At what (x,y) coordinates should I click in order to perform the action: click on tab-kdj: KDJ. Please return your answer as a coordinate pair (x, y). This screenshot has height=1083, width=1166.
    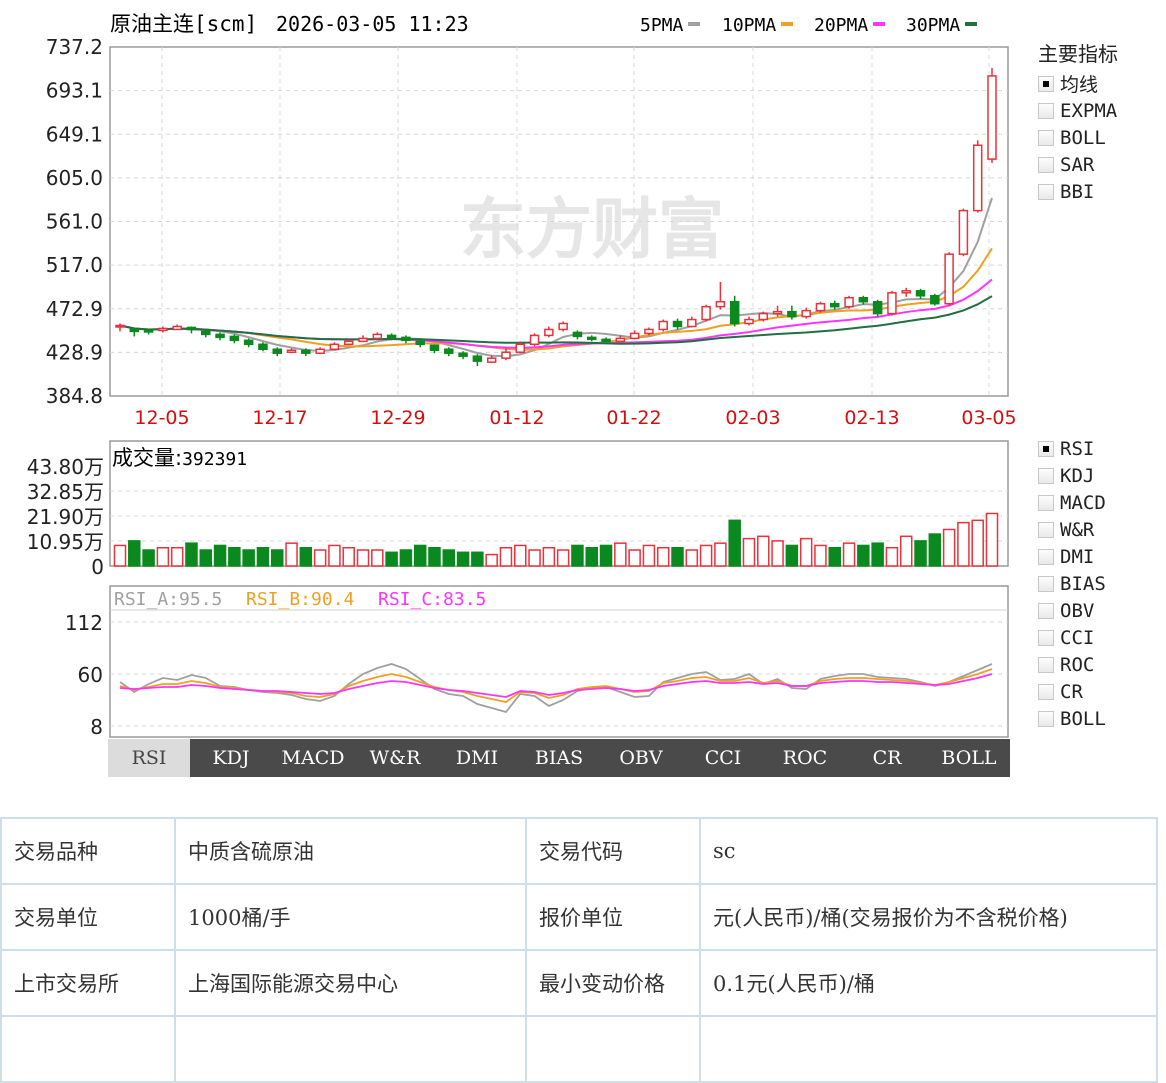
    Looking at the image, I should click on (231, 758).